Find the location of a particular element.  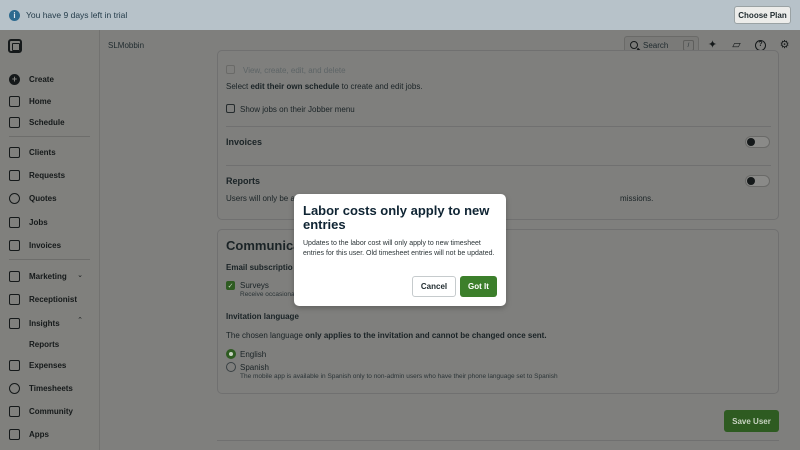

sidebar-item-timesheets: Timesheets is located at coordinates (49, 388).